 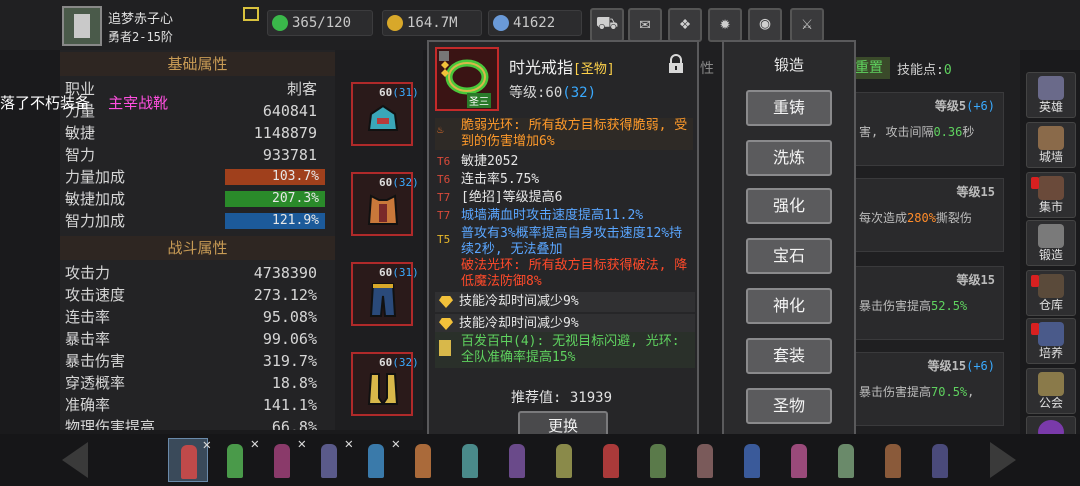 I want to click on set-bonus: 百发百中(4): 无视目标闪避, 光环: 全队准确率提高15%, so click(x=565, y=350).